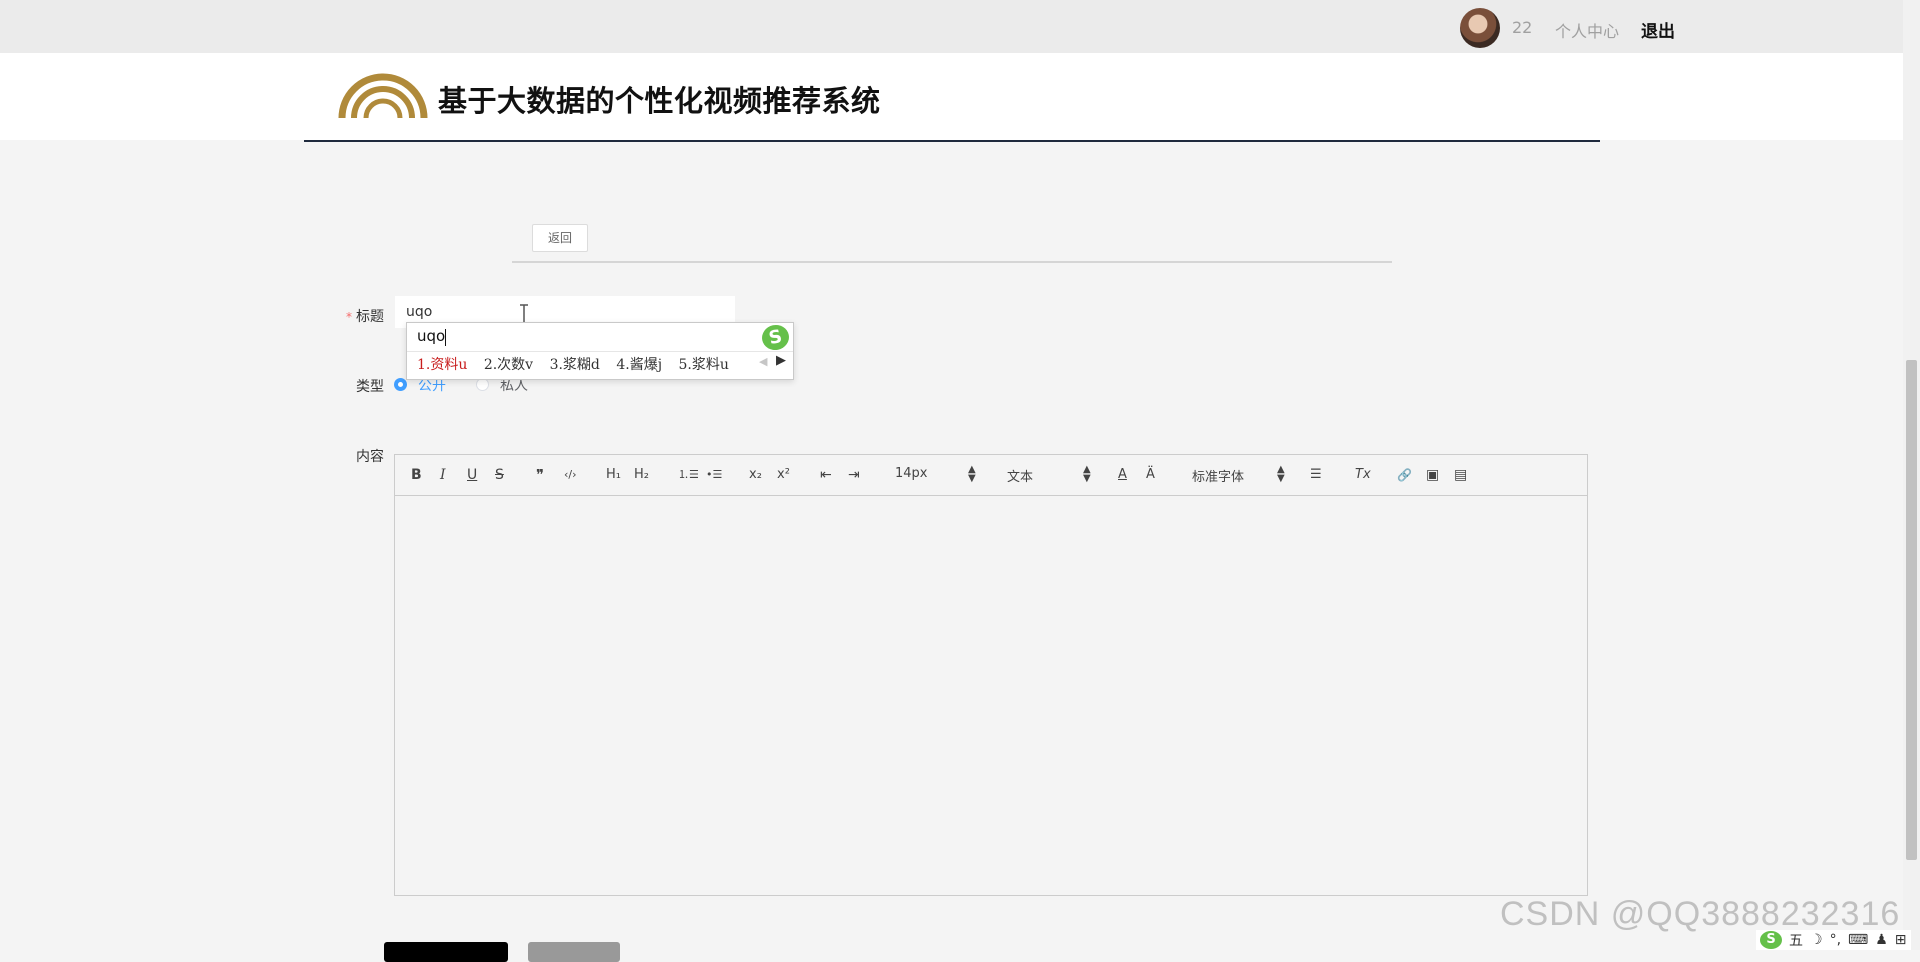 The width and height of the screenshot is (1920, 962). Describe the element at coordinates (575, 365) in the screenshot. I see `ime-candidate: 3.浆糊d` at that location.